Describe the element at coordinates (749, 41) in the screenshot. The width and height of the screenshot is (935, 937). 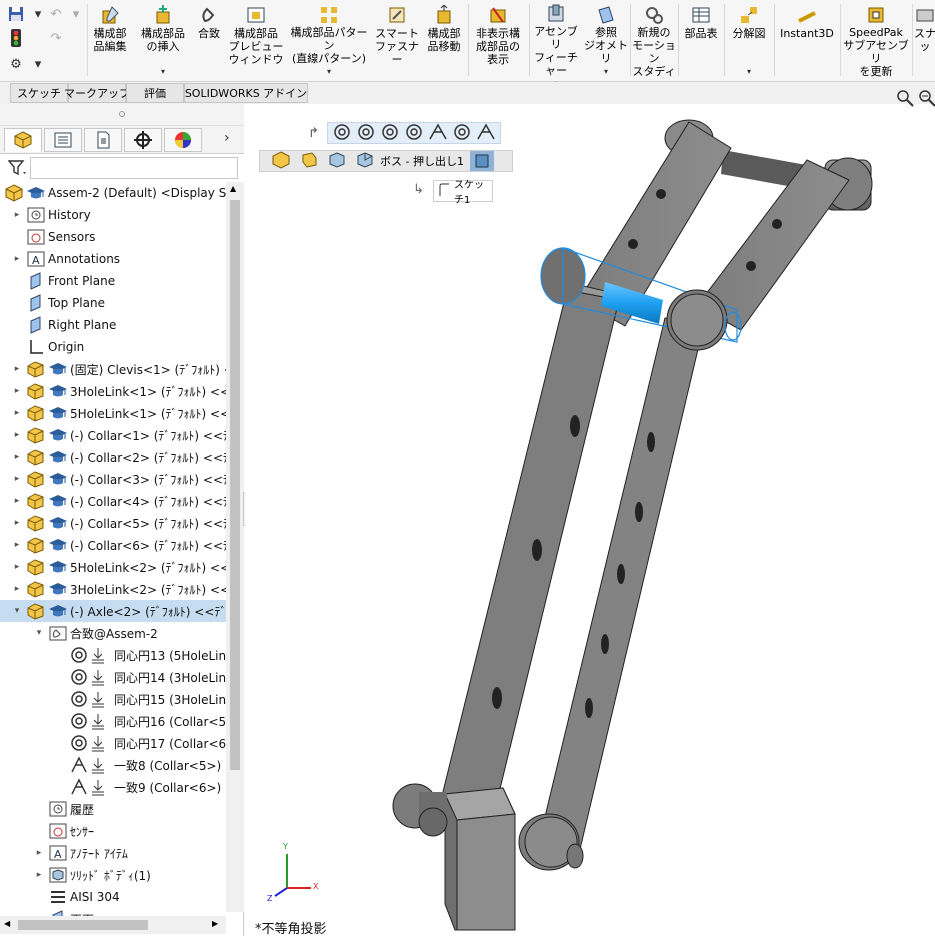
I see `exploded-view-button: 分解図 ▾` at that location.